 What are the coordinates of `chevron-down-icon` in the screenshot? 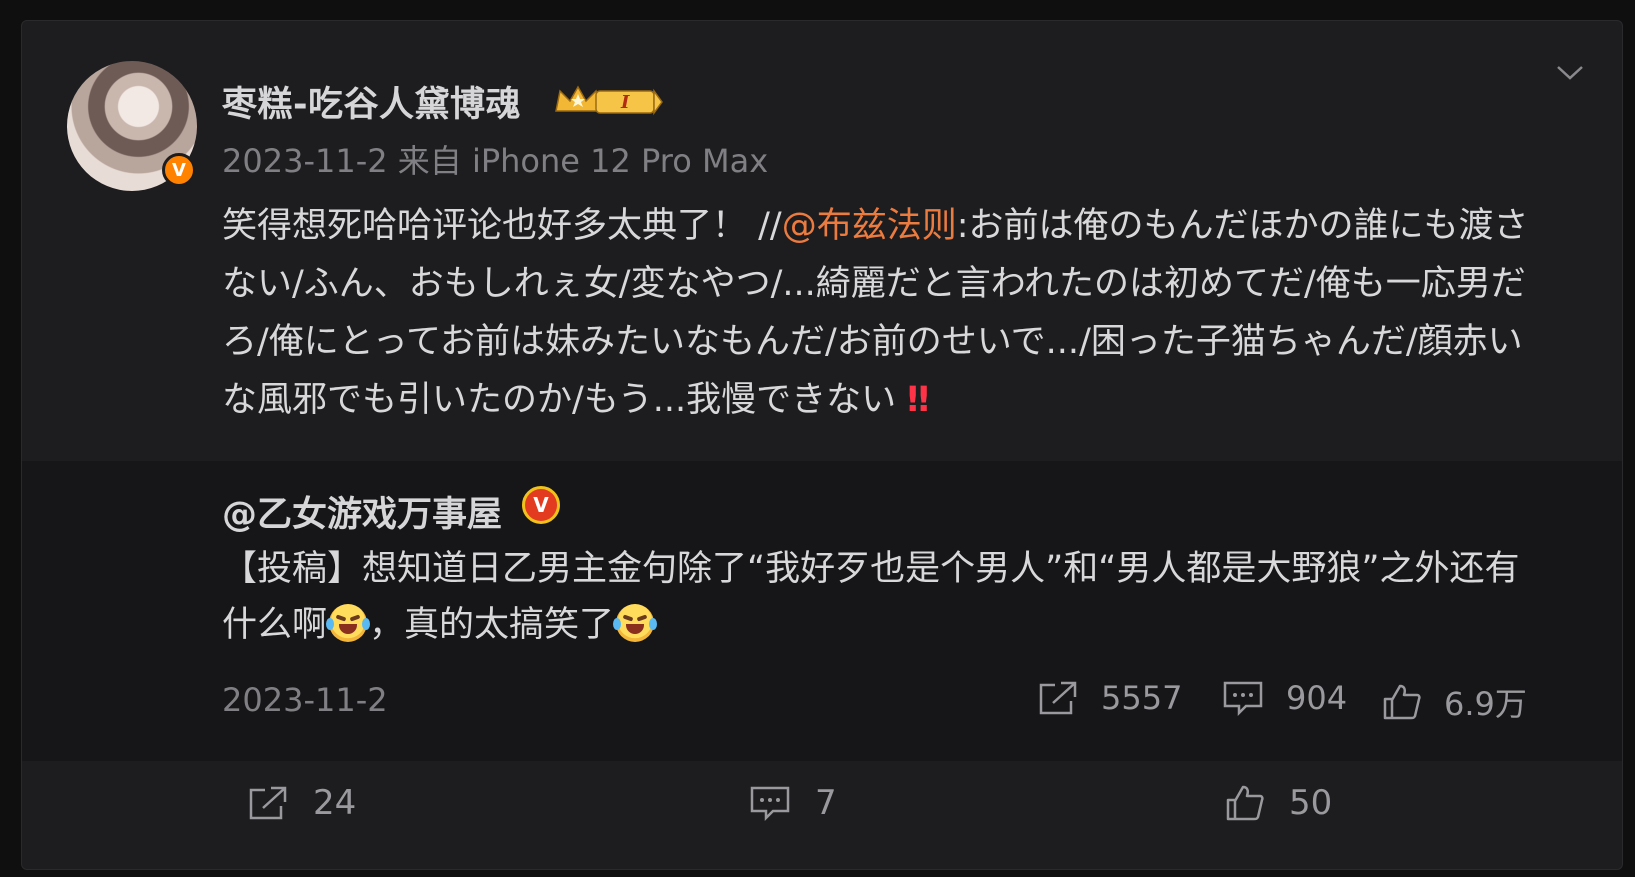 It's located at (1570, 72).